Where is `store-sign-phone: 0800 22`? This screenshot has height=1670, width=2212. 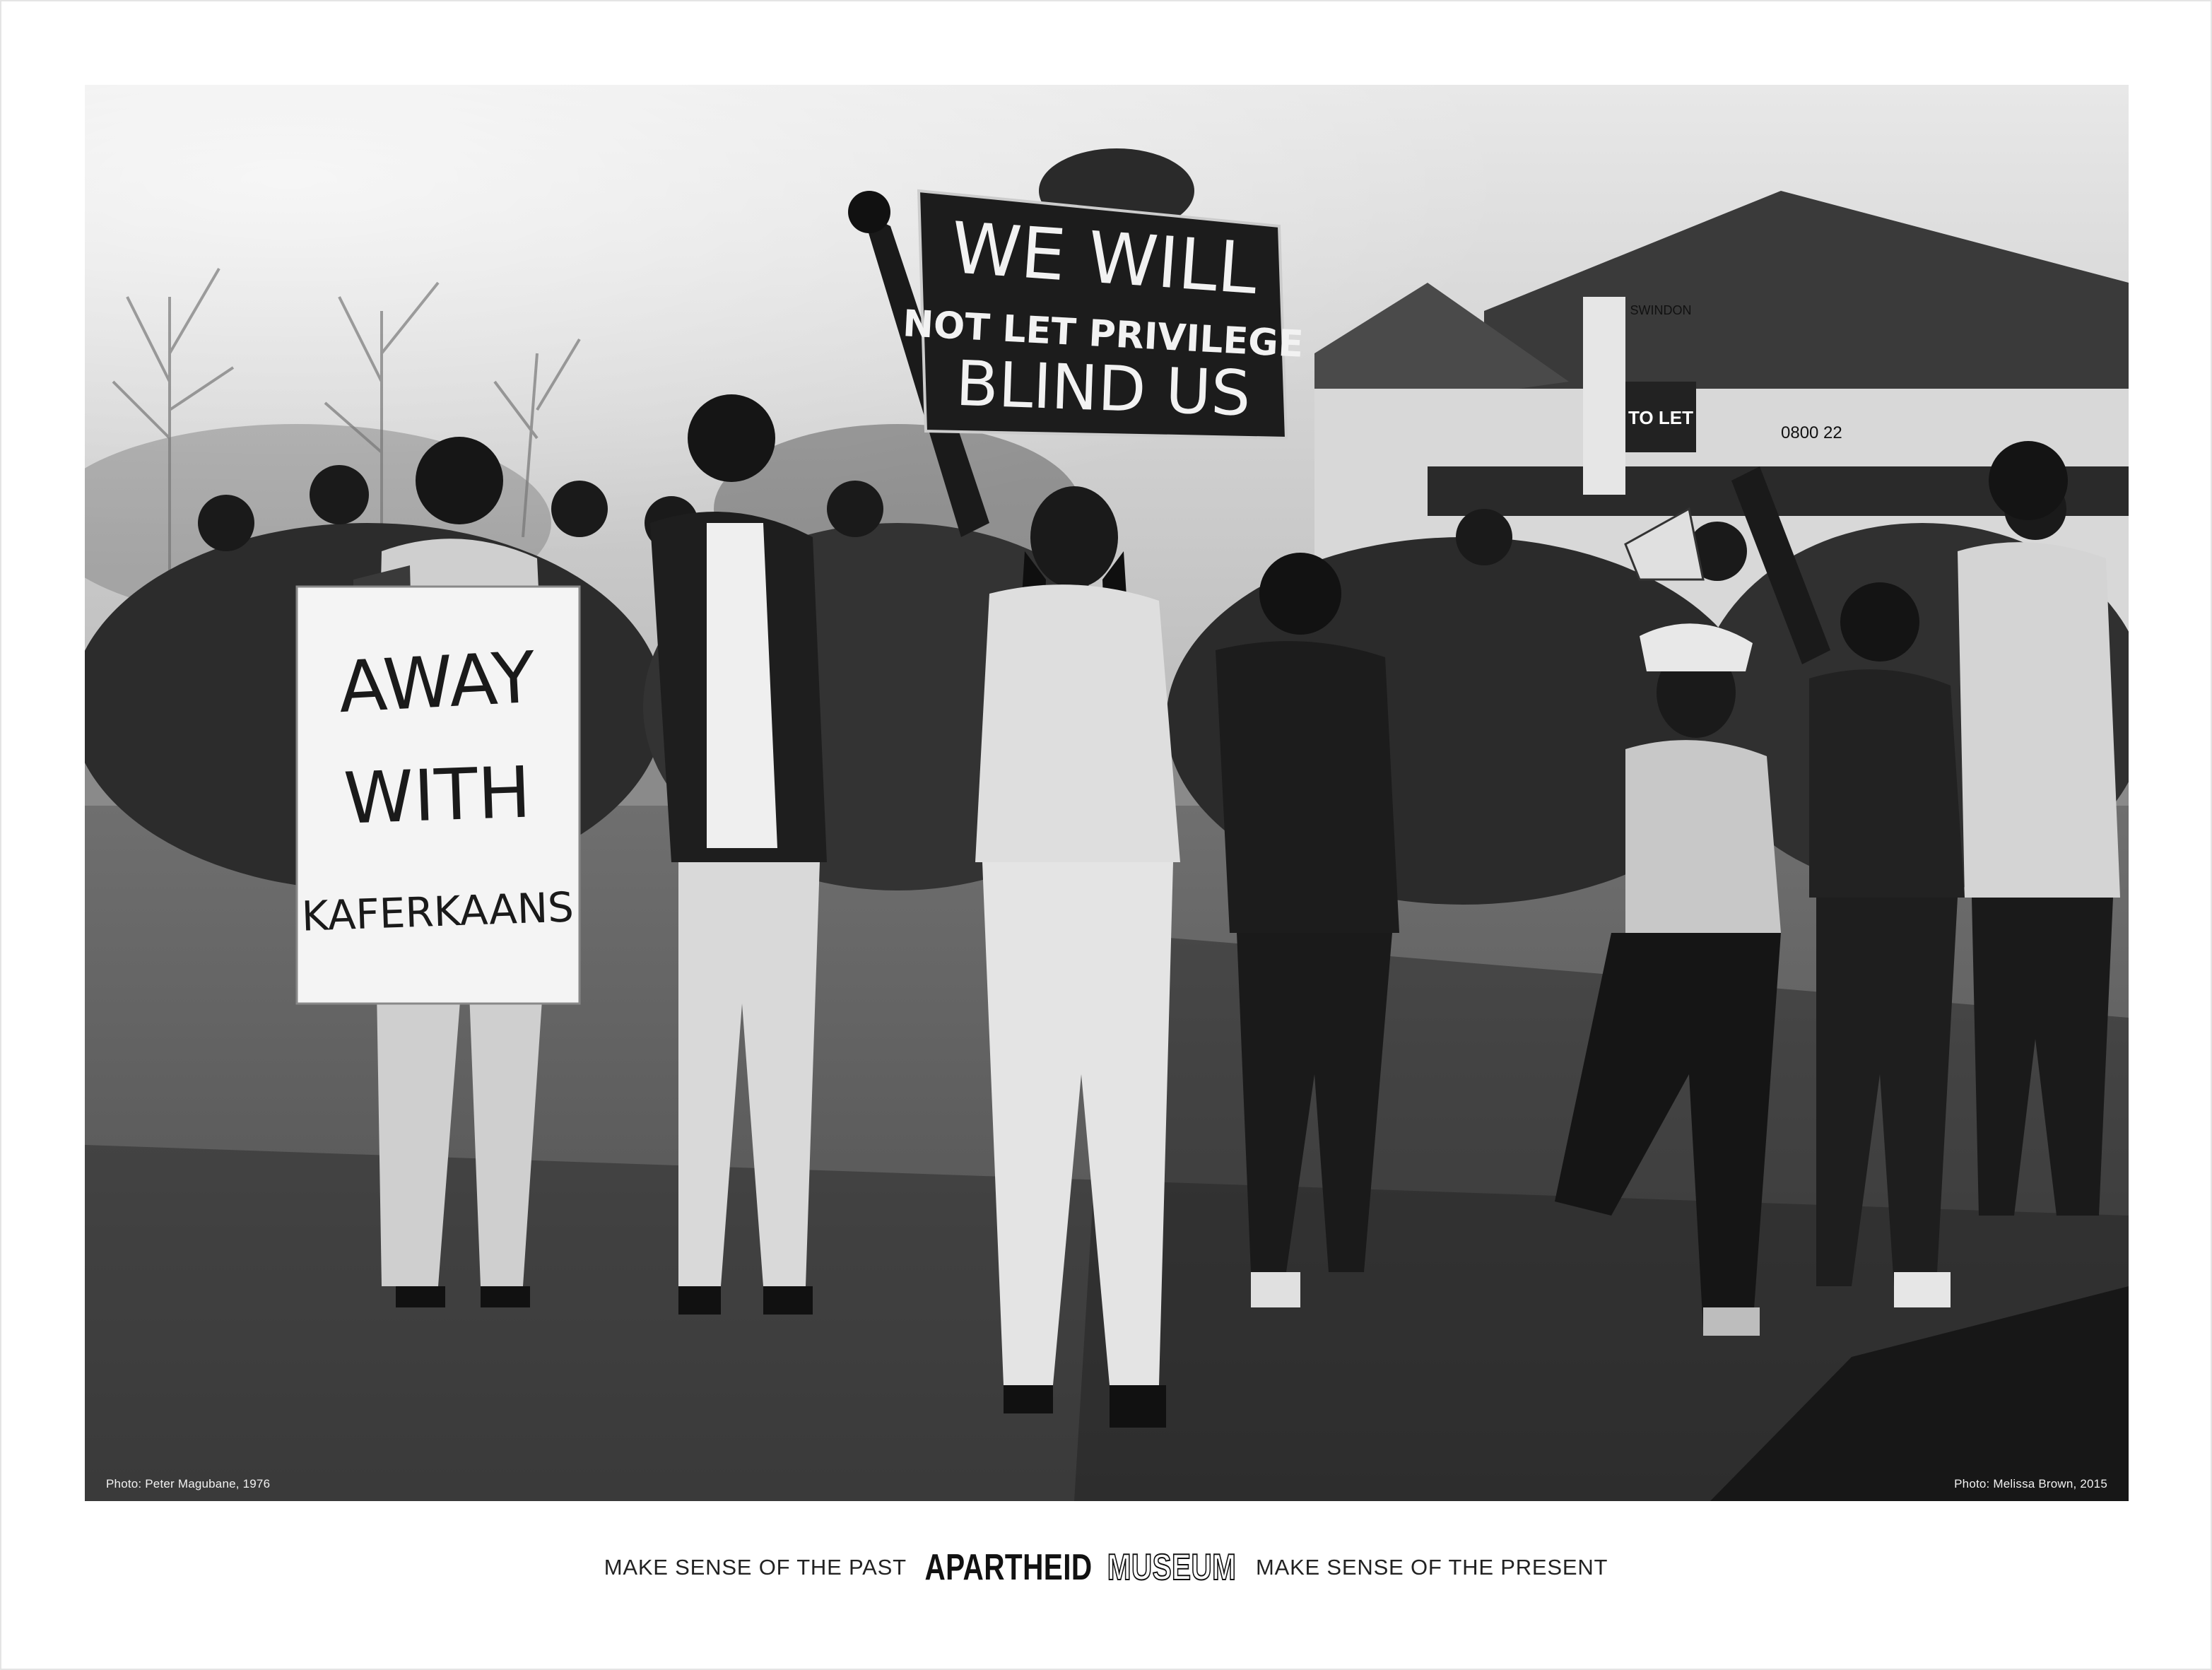 store-sign-phone: 0800 22 is located at coordinates (1811, 432).